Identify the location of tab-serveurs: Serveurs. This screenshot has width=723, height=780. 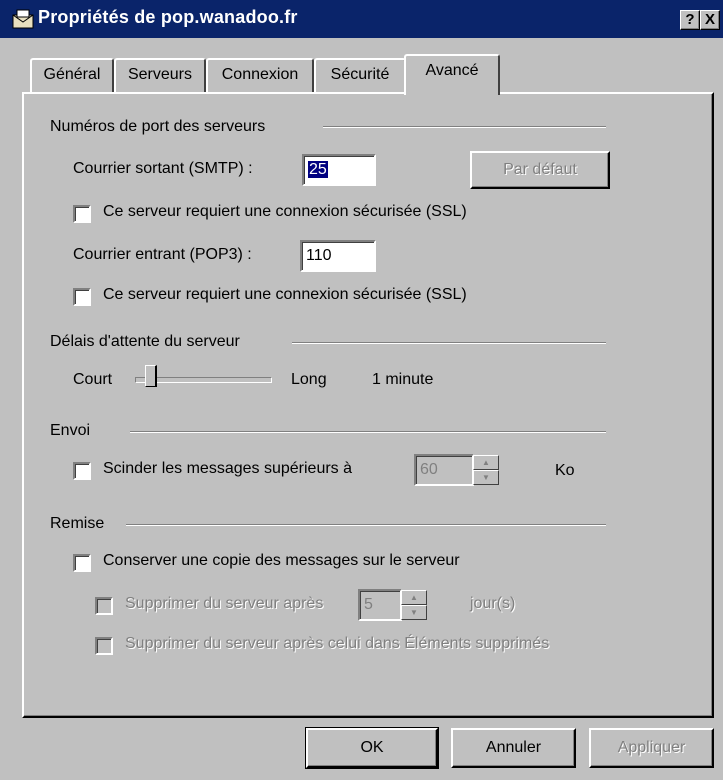
(160, 75).